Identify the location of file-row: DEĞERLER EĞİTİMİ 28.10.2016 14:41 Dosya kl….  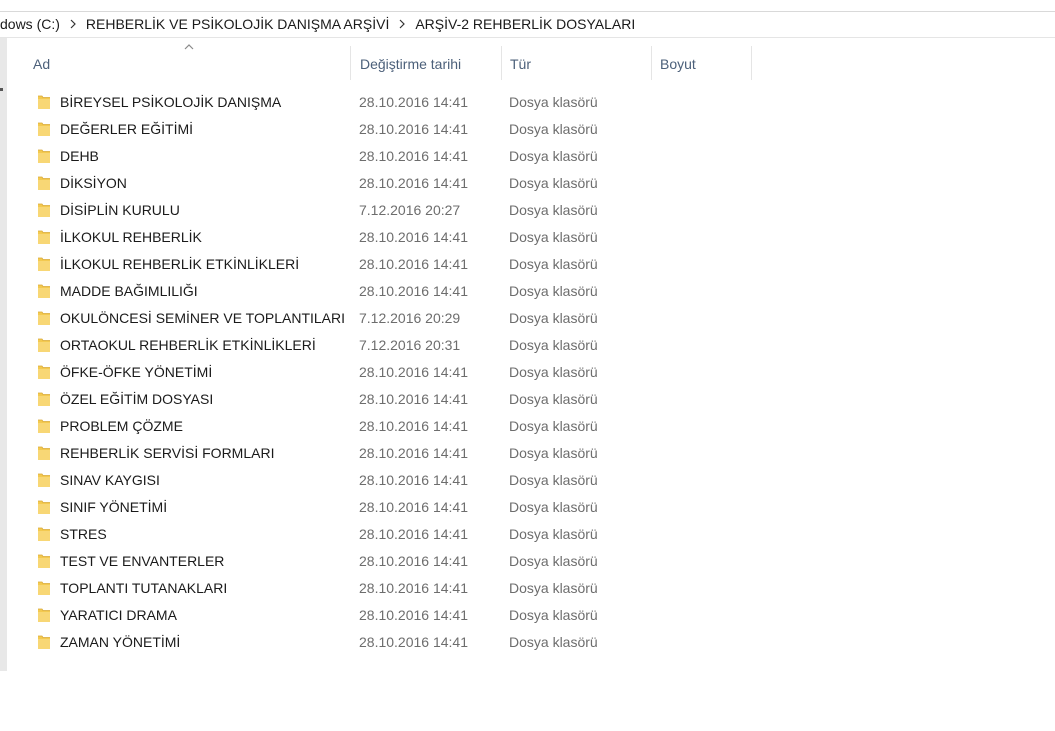
(404, 129).